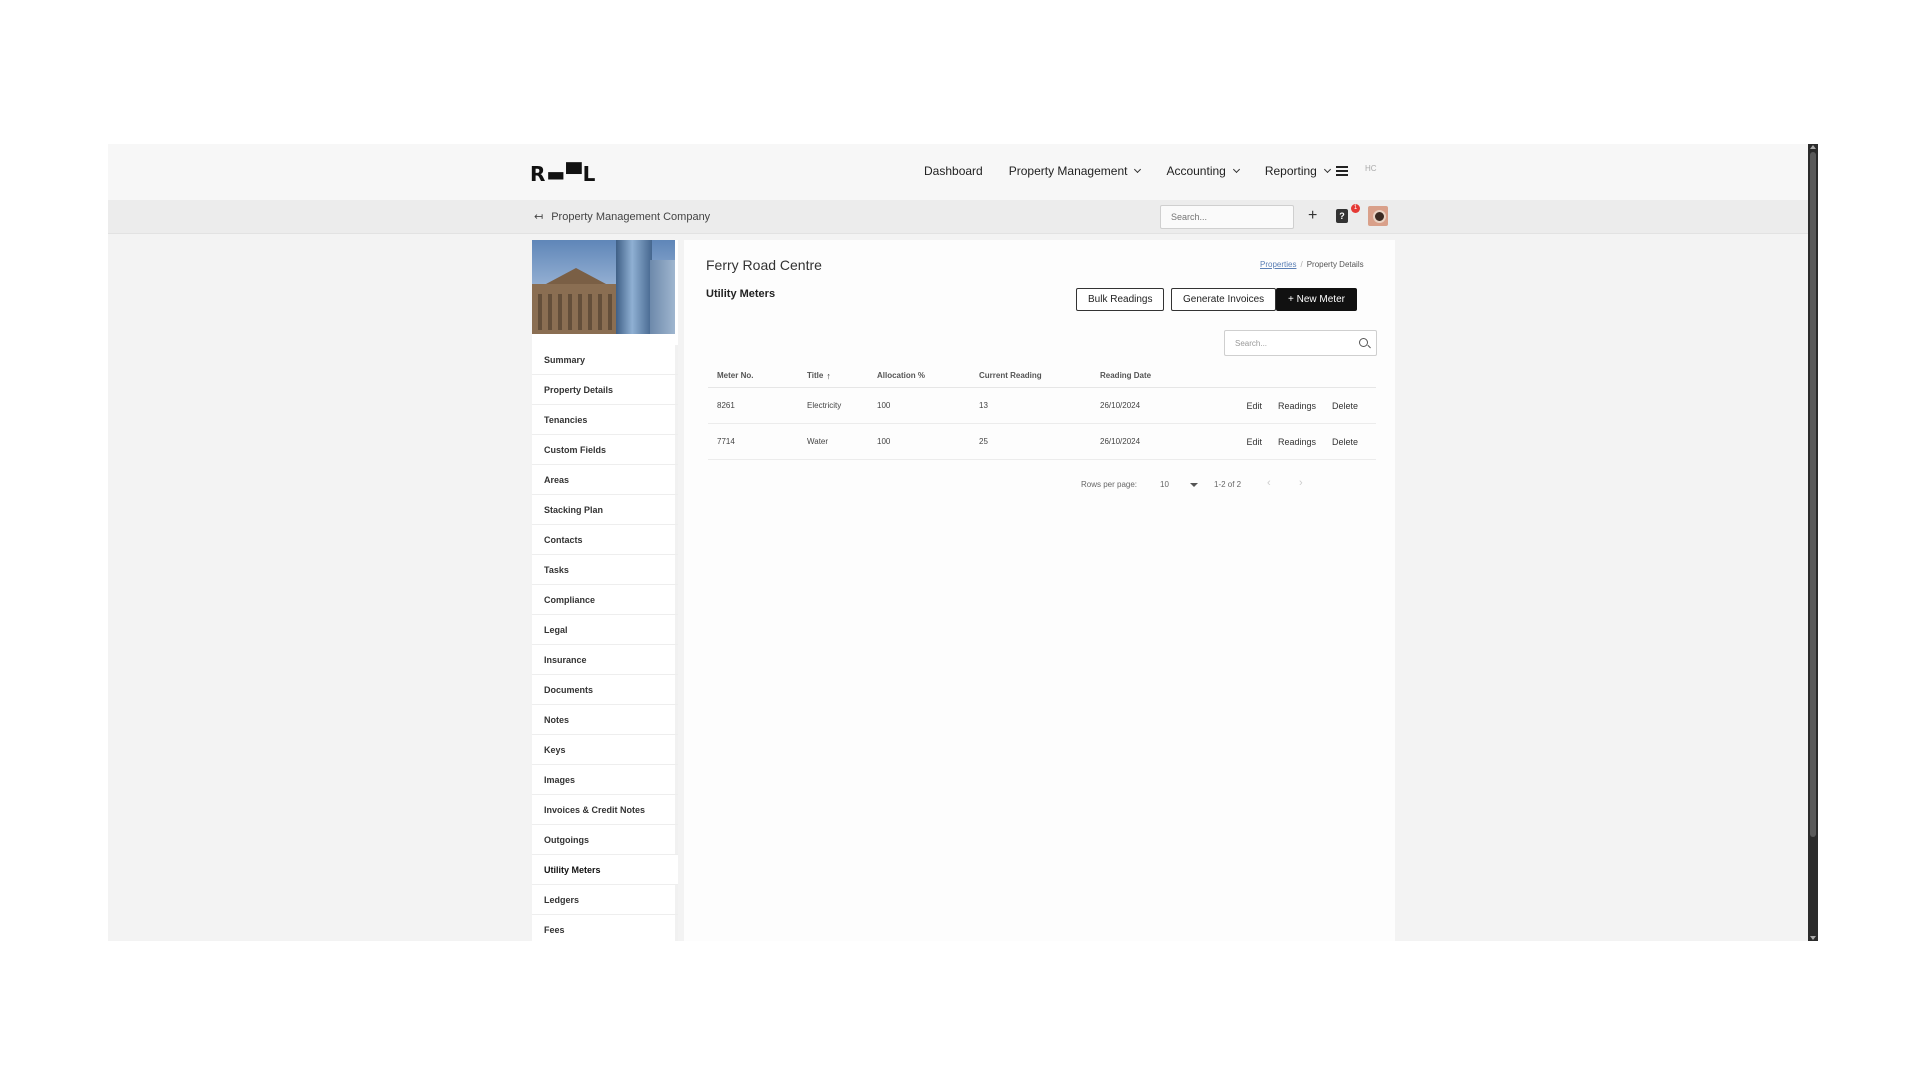 Image resolution: width=1920 pixels, height=1080 pixels. What do you see at coordinates (1363, 342) in the screenshot?
I see `search-icon` at bounding box center [1363, 342].